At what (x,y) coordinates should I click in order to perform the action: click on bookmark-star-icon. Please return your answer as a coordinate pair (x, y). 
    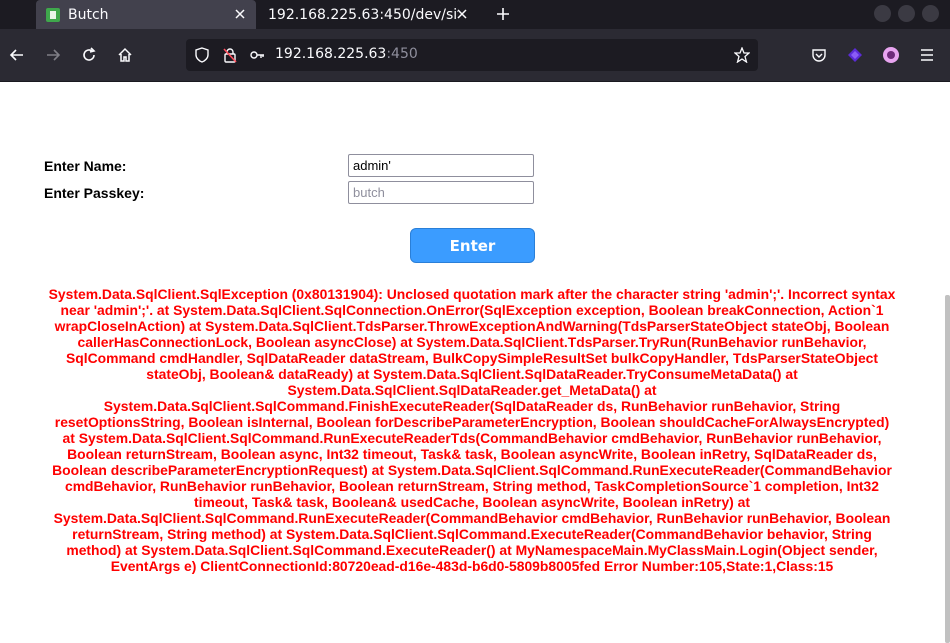
    Looking at the image, I should click on (742, 55).